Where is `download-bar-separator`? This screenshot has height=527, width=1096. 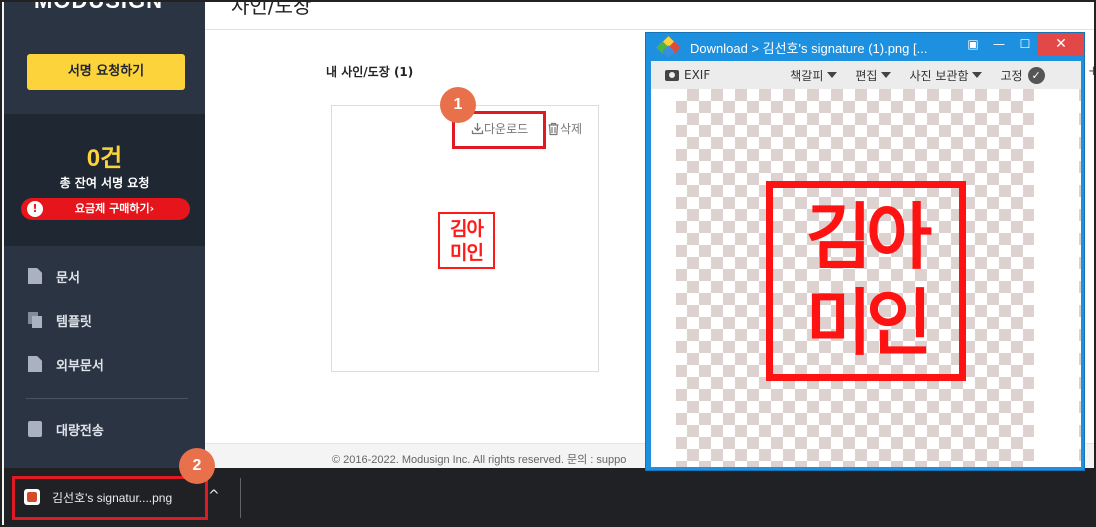
download-bar-separator is located at coordinates (240, 498).